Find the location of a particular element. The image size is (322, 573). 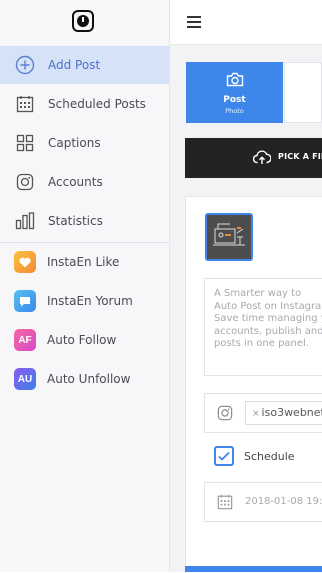

sidebar-item-statistics: Statistics is located at coordinates (84, 221).